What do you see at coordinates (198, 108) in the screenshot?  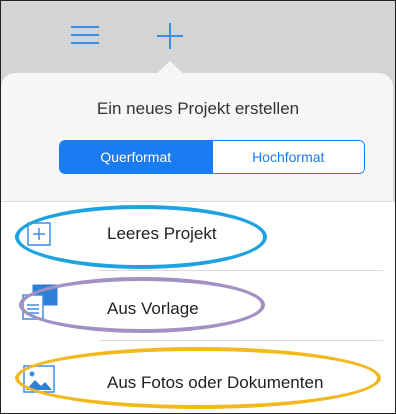 I see `popover-title: Ein neues Projekt erstellen` at bounding box center [198, 108].